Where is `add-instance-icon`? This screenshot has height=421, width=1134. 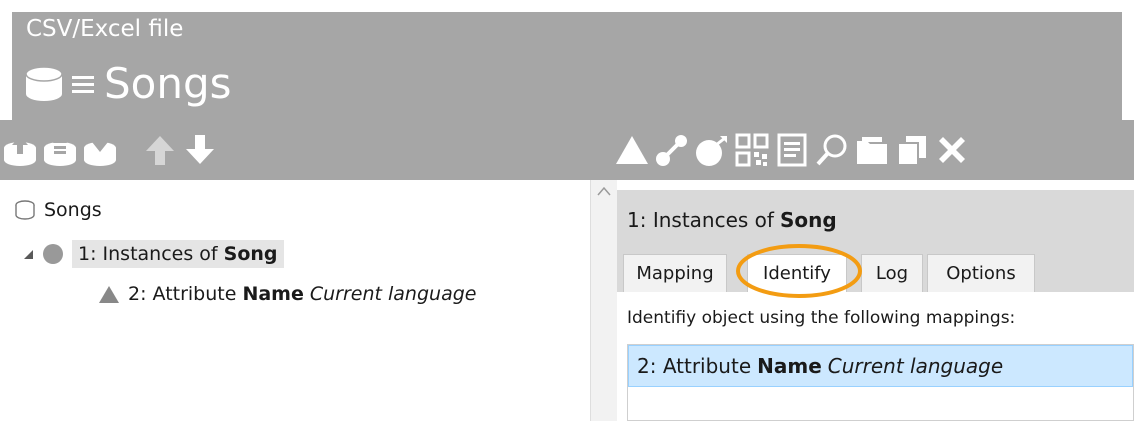
add-instance-icon is located at coordinates (712, 150).